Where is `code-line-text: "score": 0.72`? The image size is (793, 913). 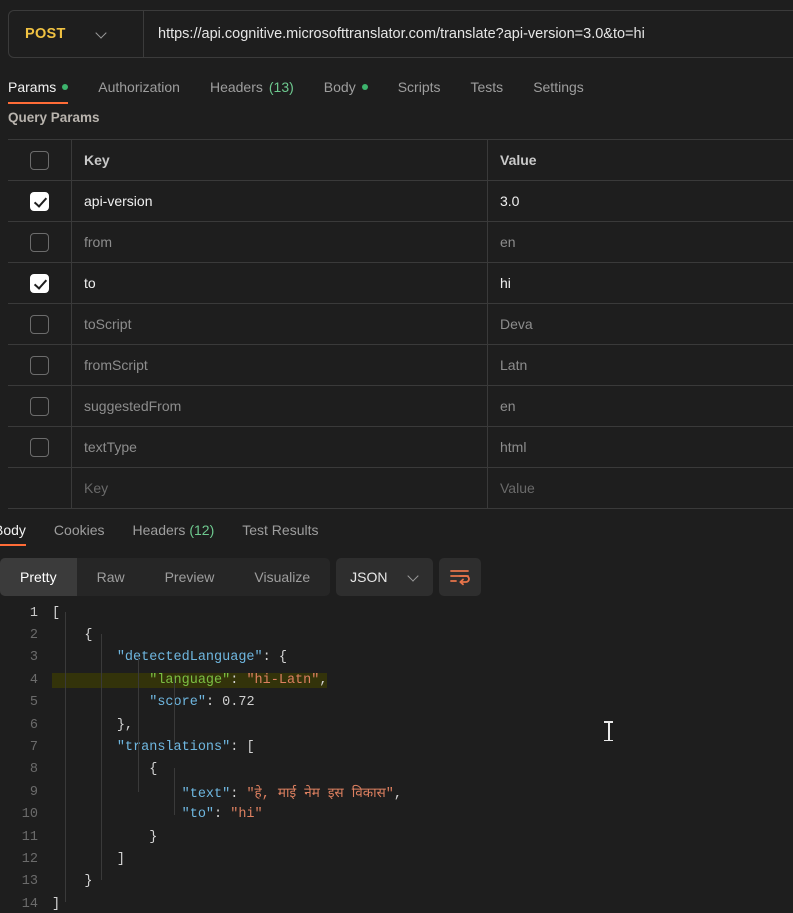 code-line-text: "score": 0.72 is located at coordinates (202, 703).